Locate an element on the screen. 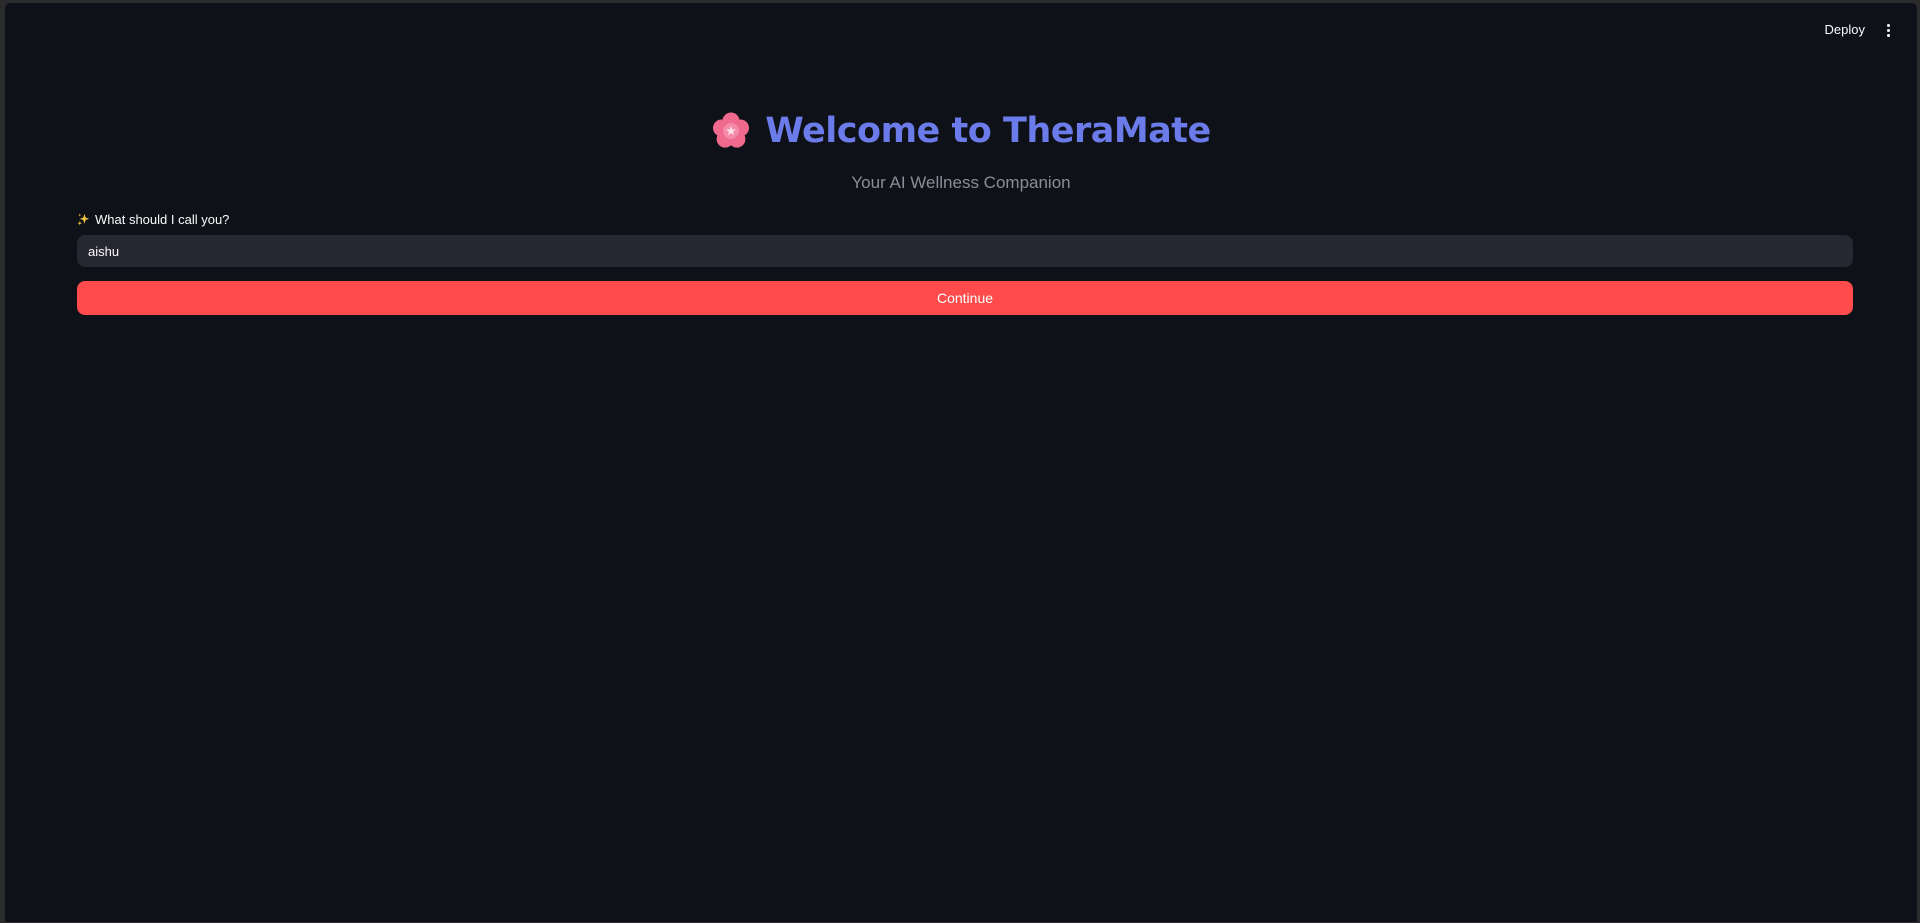 Image resolution: width=1920 pixels, height=923 pixels. main-menu-button is located at coordinates (1888, 30).